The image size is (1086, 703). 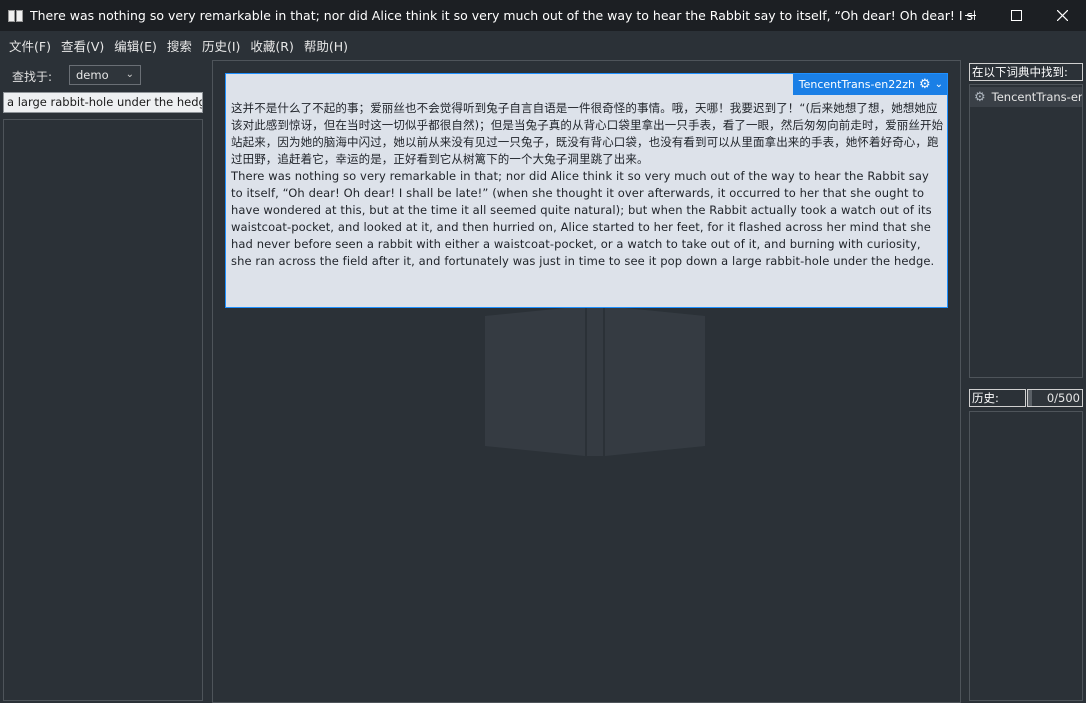 What do you see at coordinates (221, 45) in the screenshot?
I see `menu-history: 历史(I)` at bounding box center [221, 45].